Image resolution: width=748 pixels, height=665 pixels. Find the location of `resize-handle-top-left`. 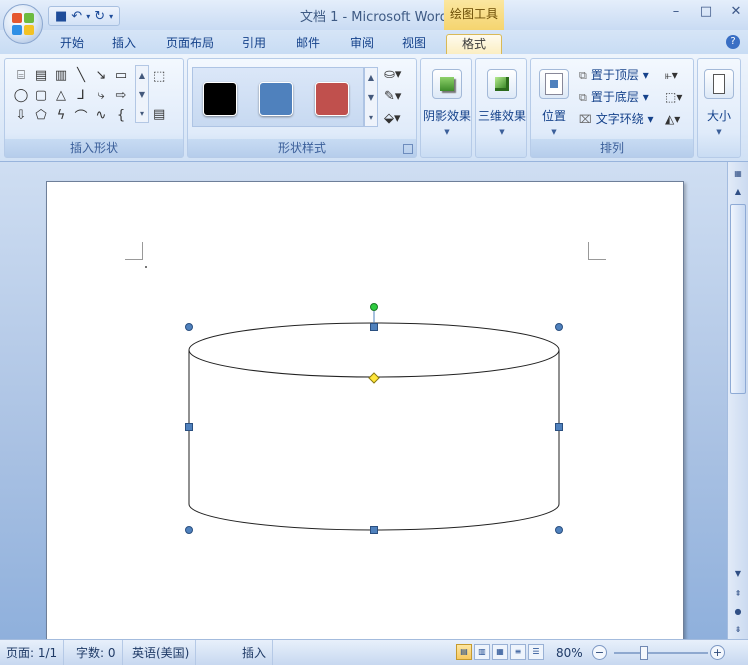

resize-handle-top-left is located at coordinates (189, 327).